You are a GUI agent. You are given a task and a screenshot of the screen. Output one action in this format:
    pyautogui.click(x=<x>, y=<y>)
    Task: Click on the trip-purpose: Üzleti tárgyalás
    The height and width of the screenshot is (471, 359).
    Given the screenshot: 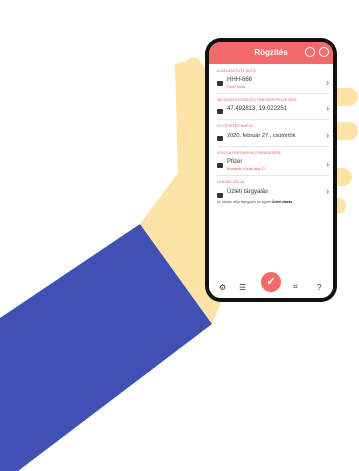 What is the action you would take?
    pyautogui.click(x=247, y=192)
    